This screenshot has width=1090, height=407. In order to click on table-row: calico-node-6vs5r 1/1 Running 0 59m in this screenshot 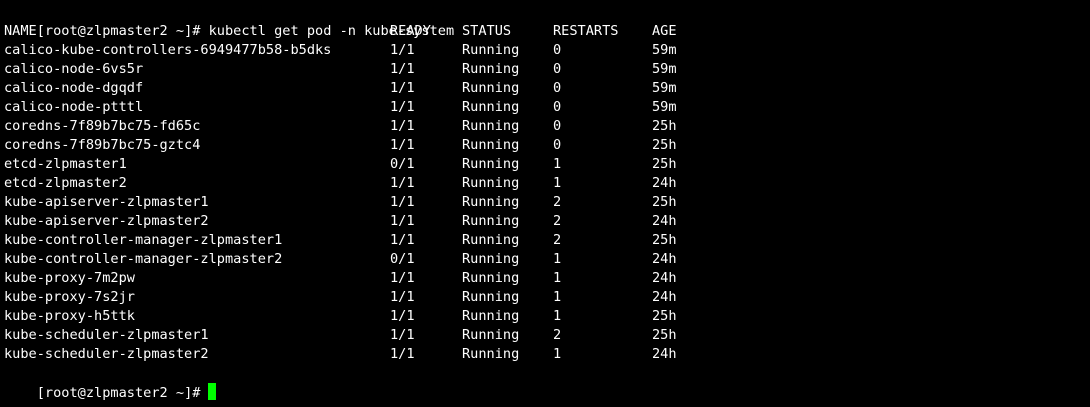, I will do `click(544, 69)`.